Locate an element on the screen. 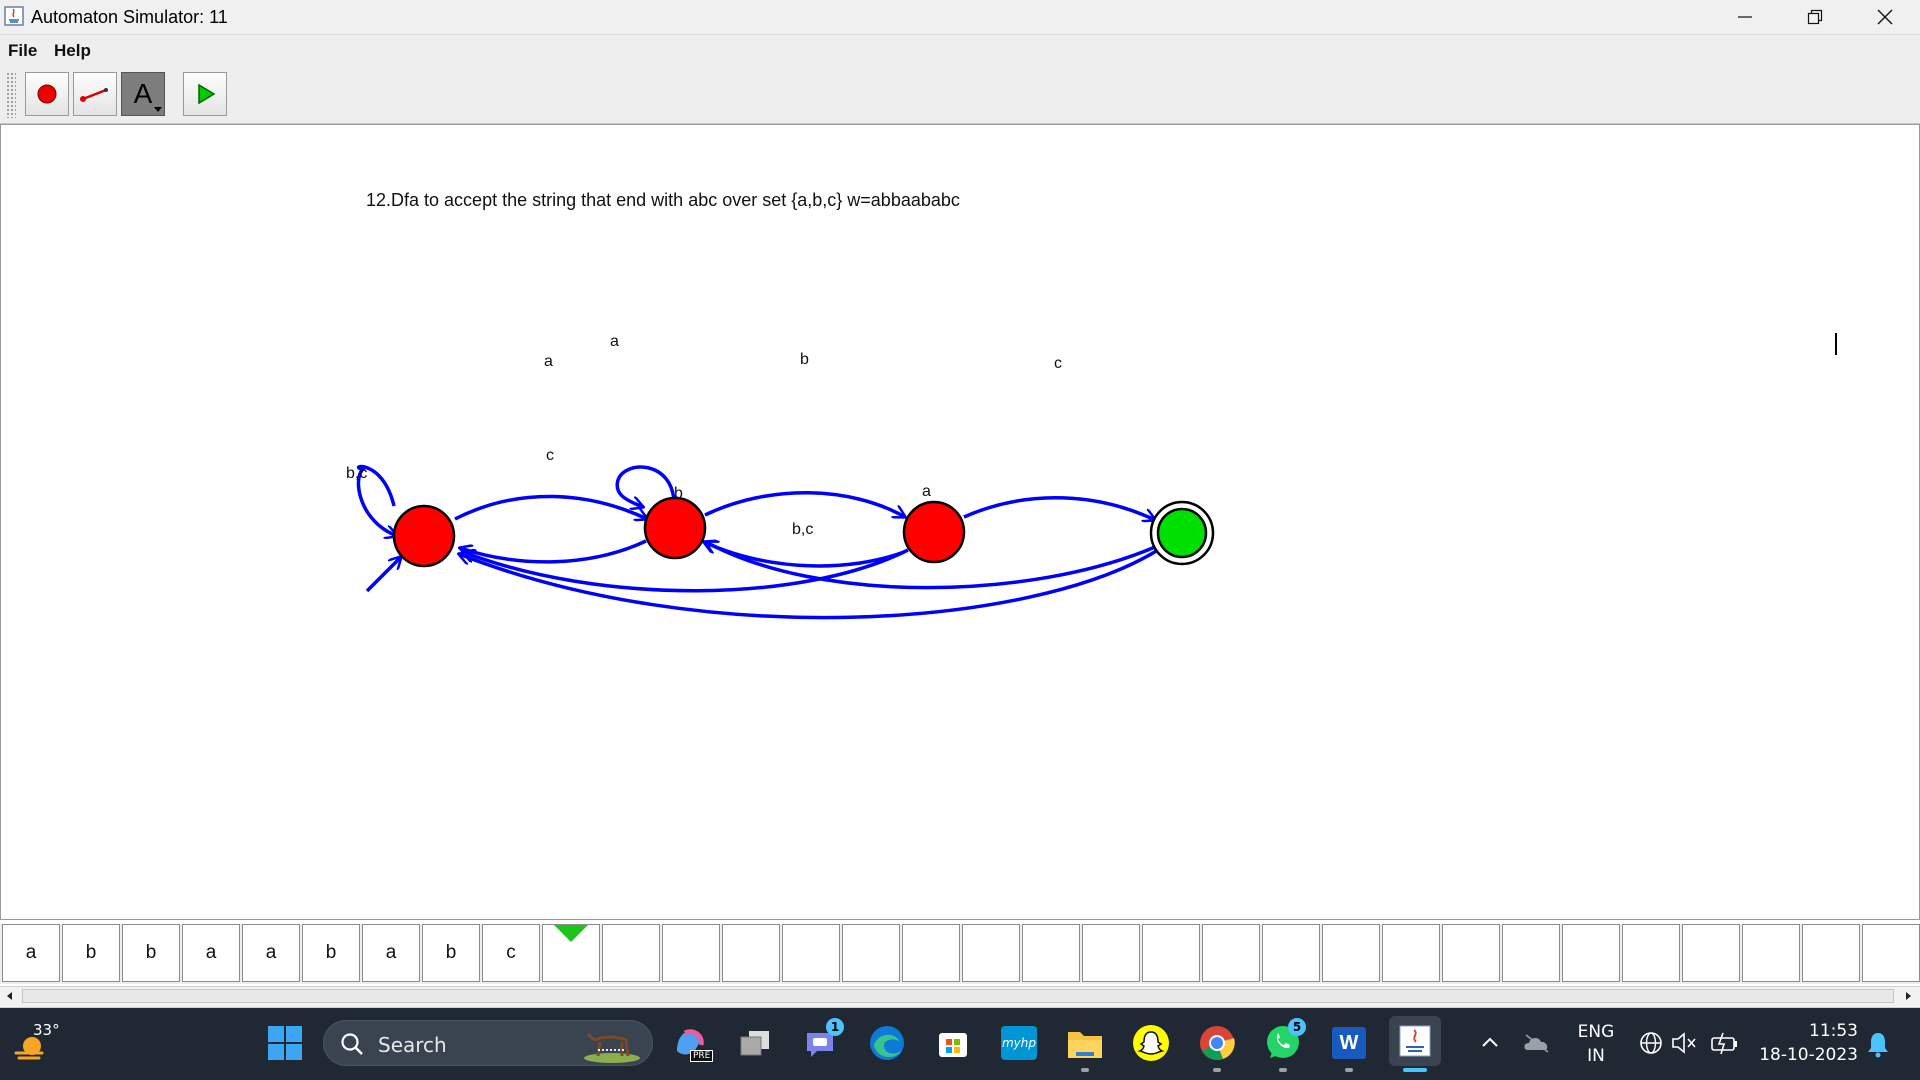 The height and width of the screenshot is (1080, 1920). text-tool-button: A is located at coordinates (143, 94).